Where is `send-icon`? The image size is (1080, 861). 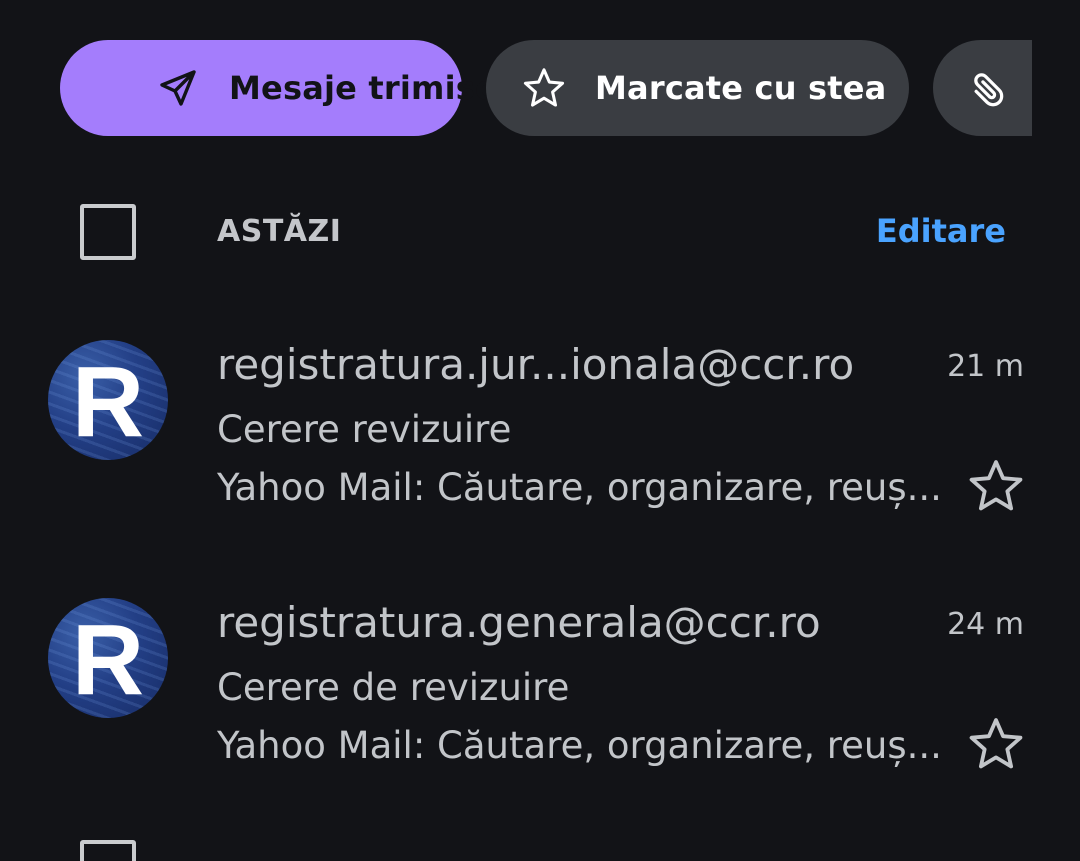 send-icon is located at coordinates (178, 88).